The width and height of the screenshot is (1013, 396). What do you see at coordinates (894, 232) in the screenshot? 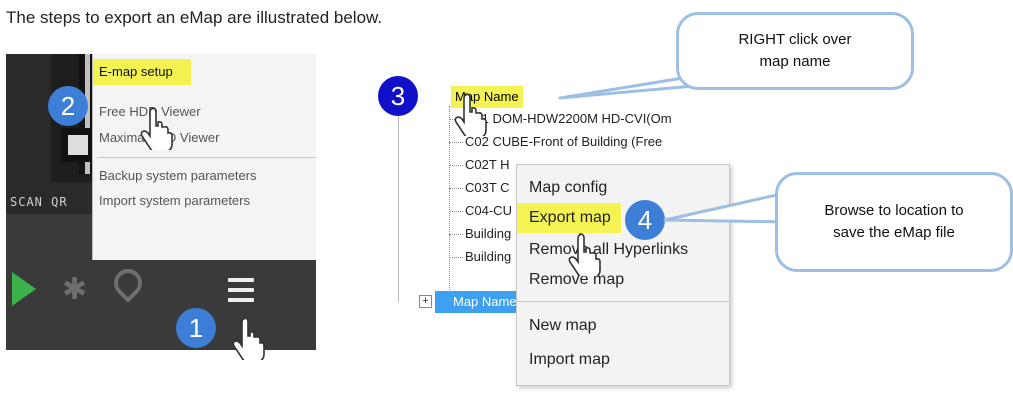
I see `callout-text: save the eMap file` at bounding box center [894, 232].